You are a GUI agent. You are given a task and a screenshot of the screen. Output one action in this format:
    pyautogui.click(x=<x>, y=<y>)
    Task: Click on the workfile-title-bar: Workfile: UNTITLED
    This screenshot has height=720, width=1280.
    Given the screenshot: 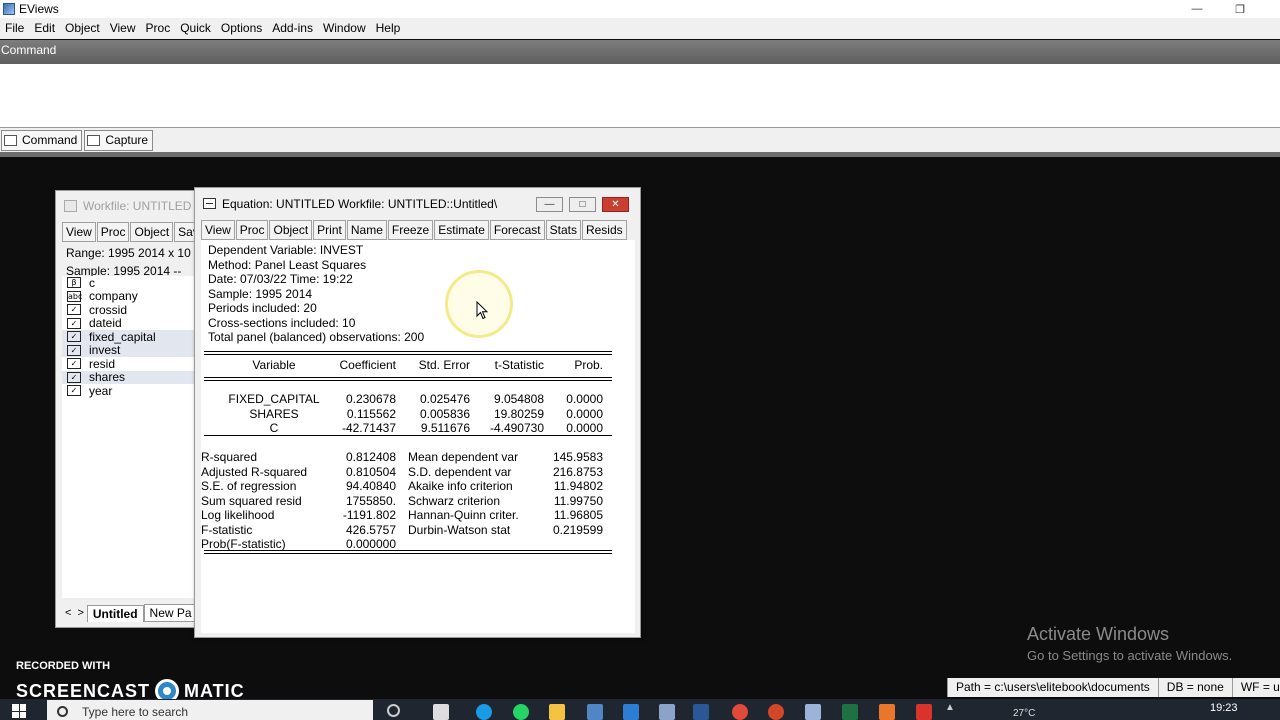 What is the action you would take?
    pyautogui.click(x=127, y=206)
    